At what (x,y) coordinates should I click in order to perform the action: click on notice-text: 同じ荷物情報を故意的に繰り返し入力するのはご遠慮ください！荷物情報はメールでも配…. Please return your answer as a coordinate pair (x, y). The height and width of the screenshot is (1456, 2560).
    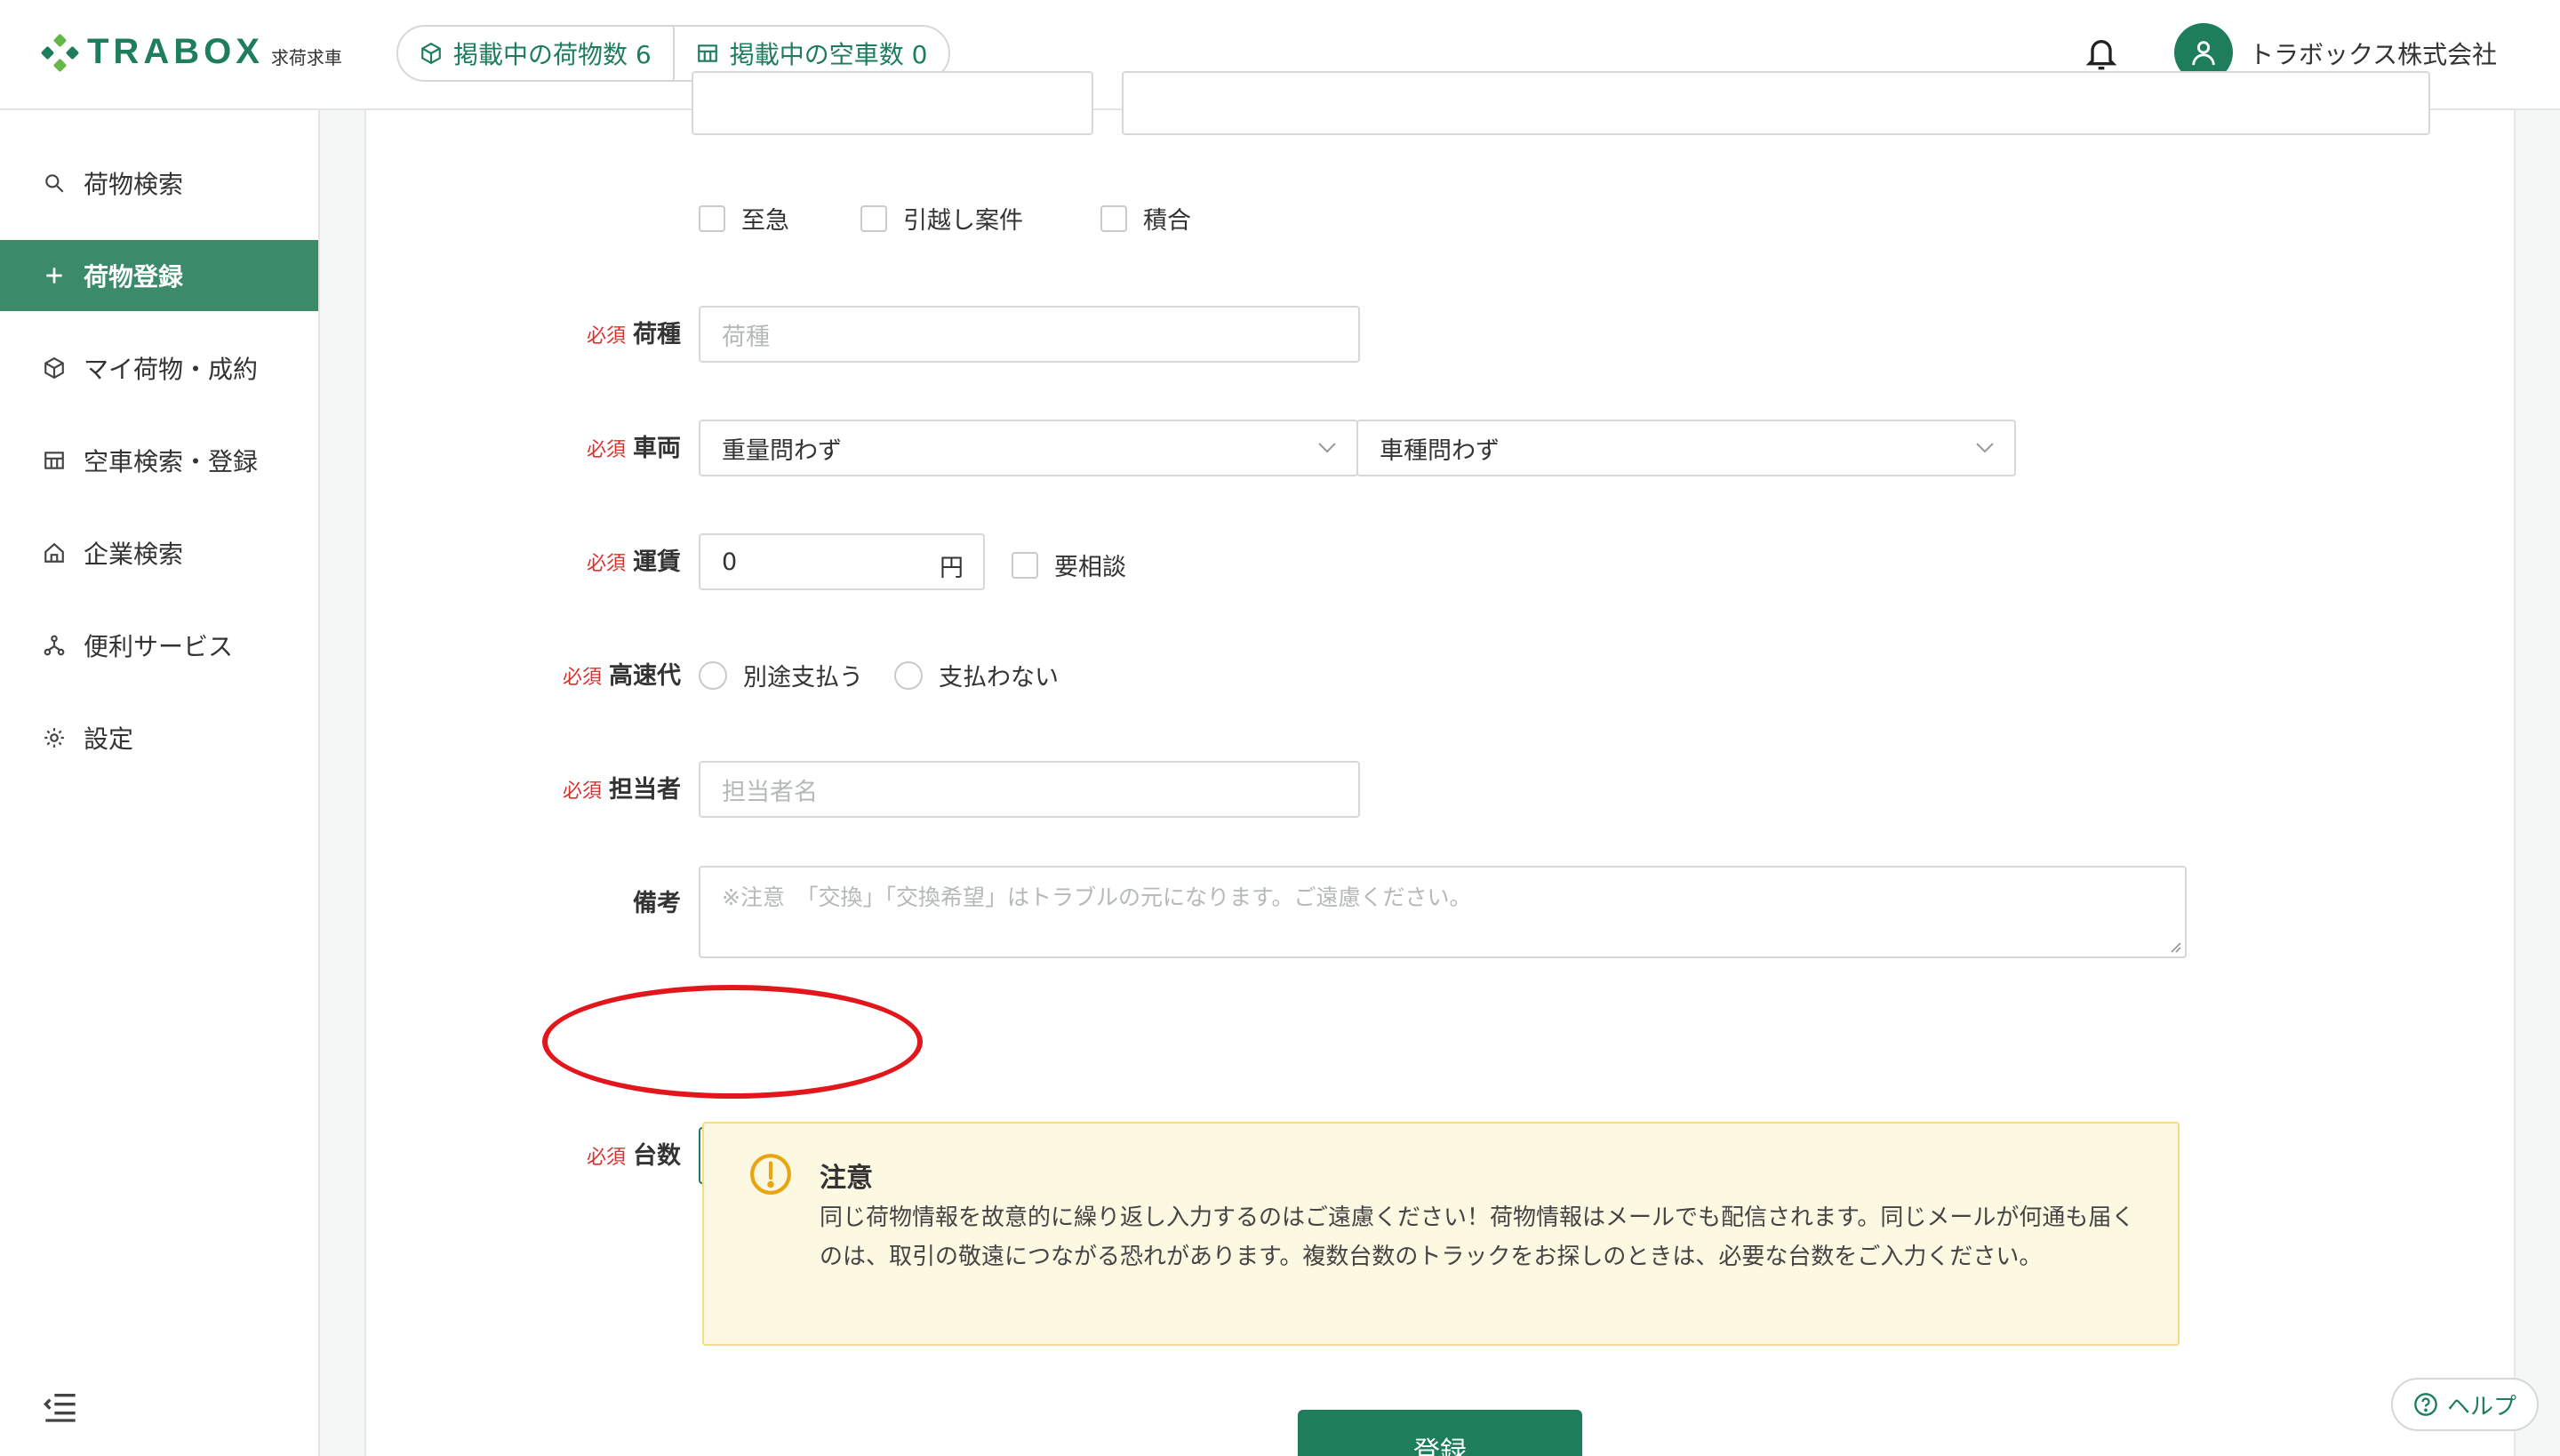
    Looking at the image, I should click on (1477, 1237).